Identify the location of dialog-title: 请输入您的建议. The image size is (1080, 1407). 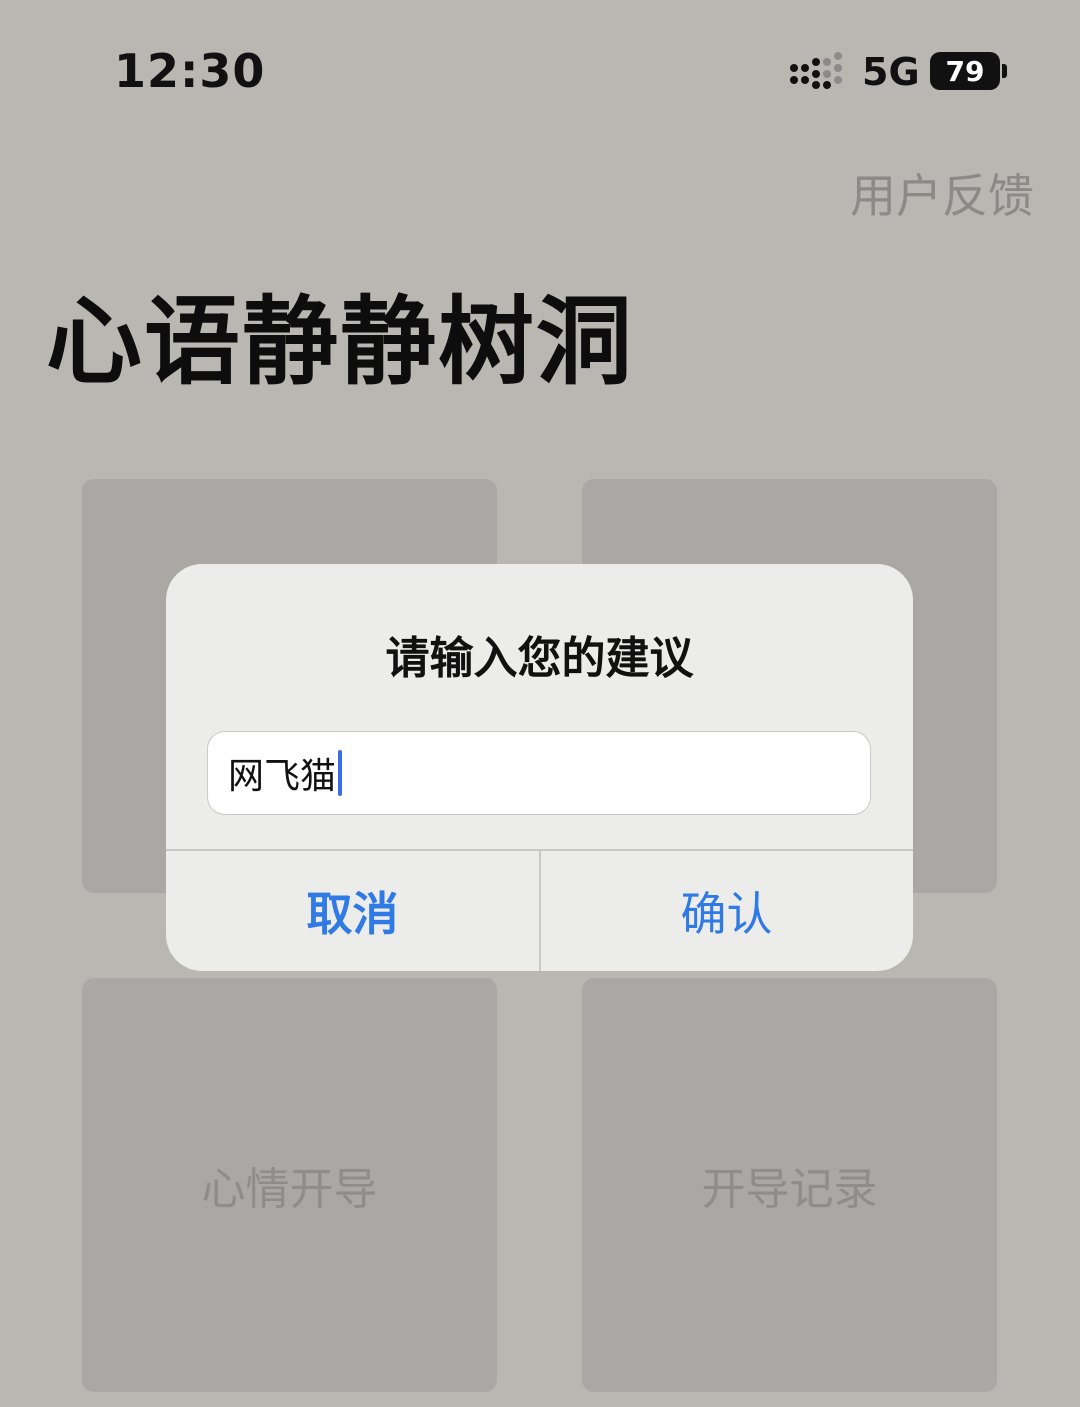
(539, 658).